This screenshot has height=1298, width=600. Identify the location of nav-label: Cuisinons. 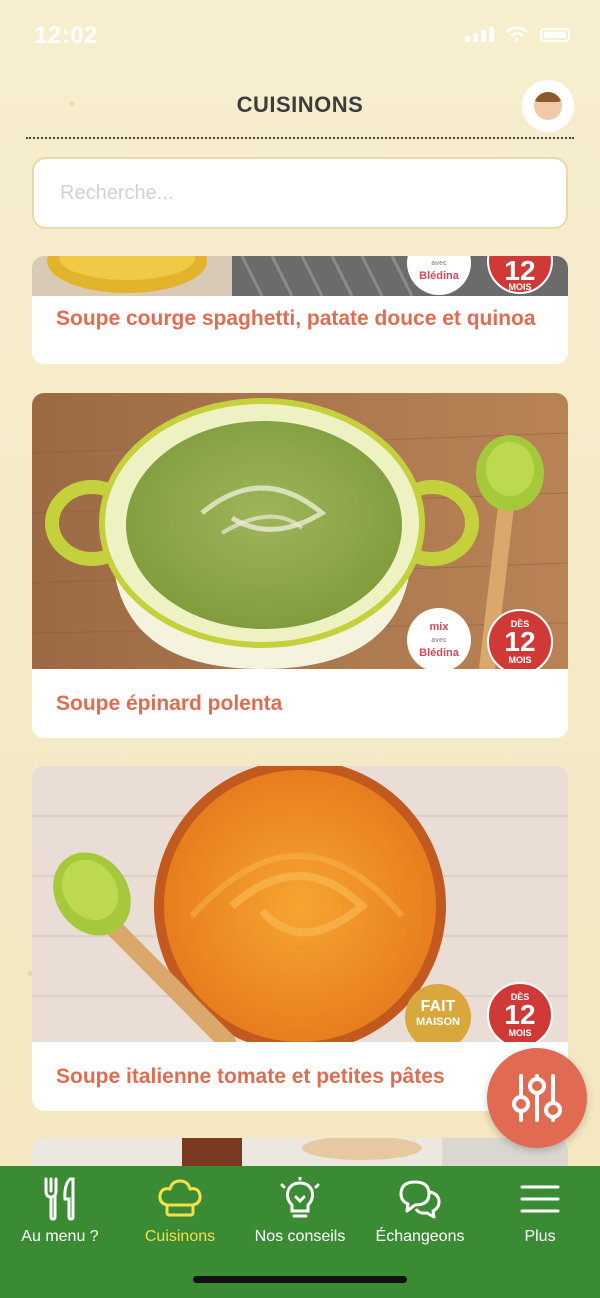
(180, 1236).